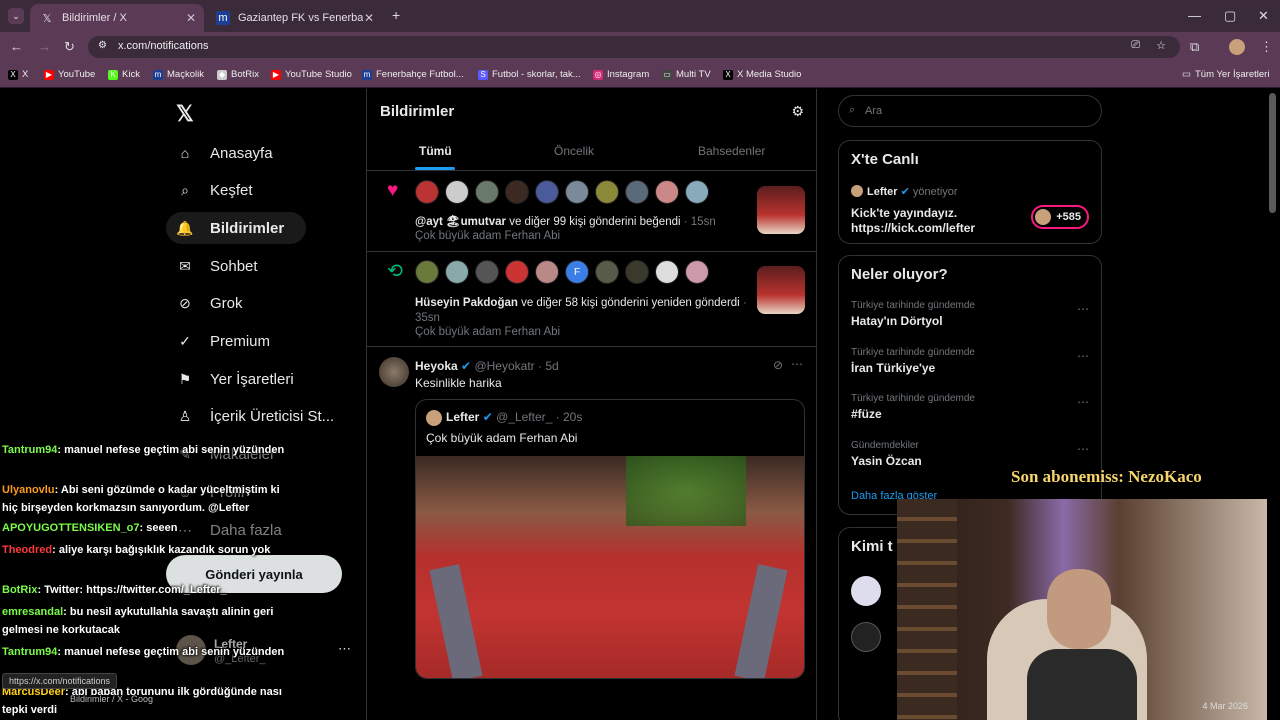 The height and width of the screenshot is (720, 1280). What do you see at coordinates (44, 46) in the screenshot?
I see `forward-icon: →` at bounding box center [44, 46].